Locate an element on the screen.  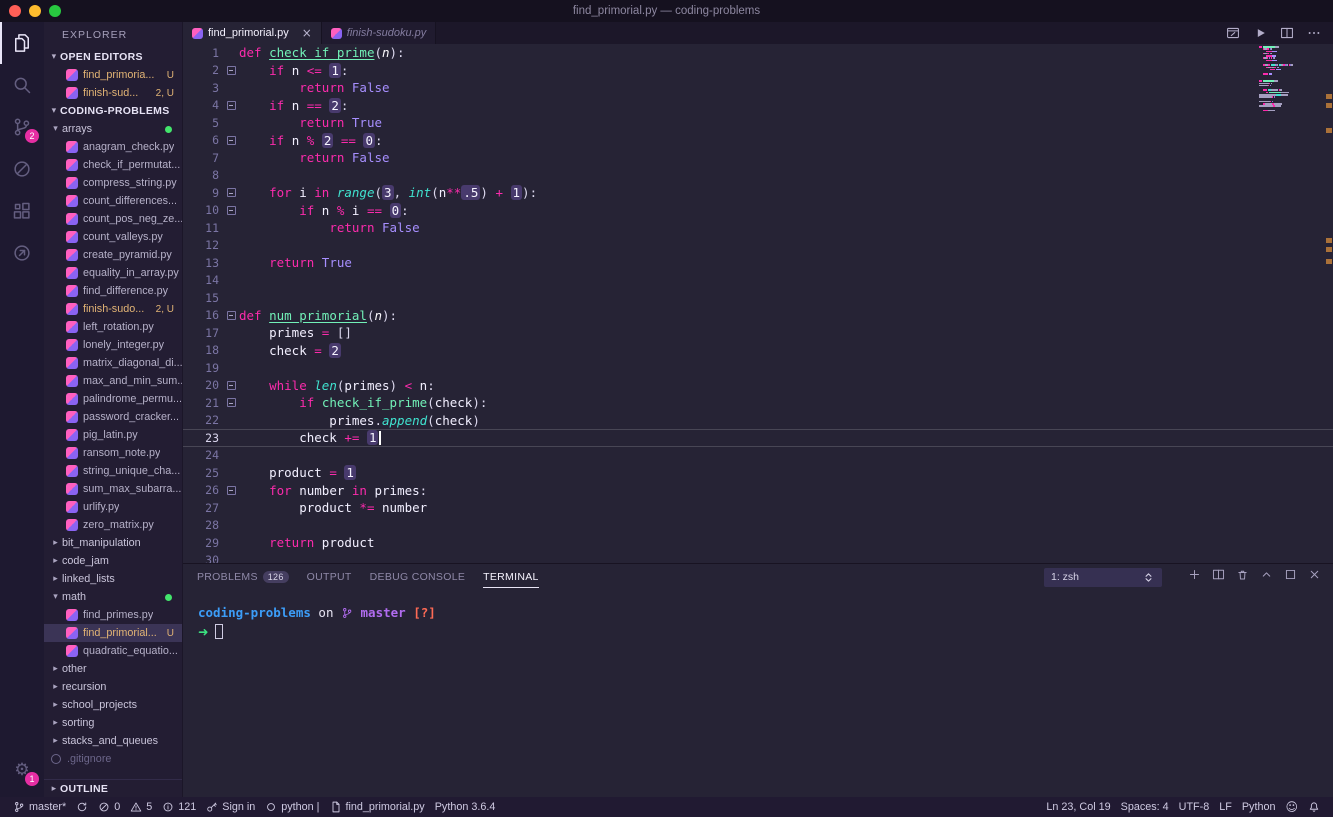
file-item: ransom_note.py is located at coordinates (113, 453).